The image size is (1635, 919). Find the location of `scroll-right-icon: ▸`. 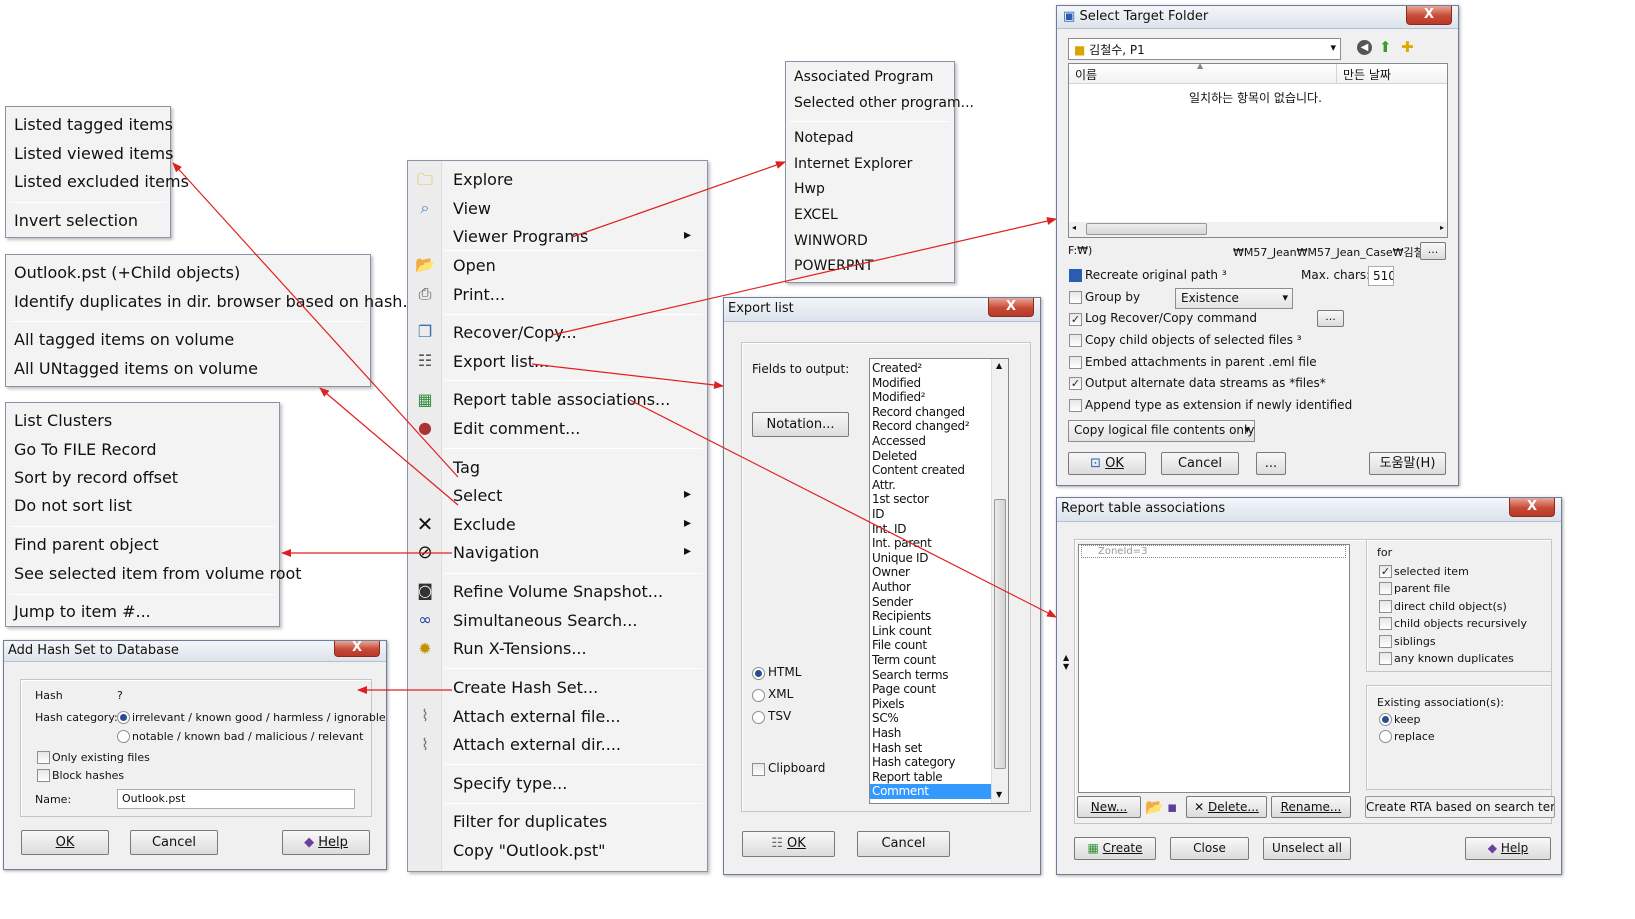

scroll-right-icon: ▸ is located at coordinates (1442, 227).